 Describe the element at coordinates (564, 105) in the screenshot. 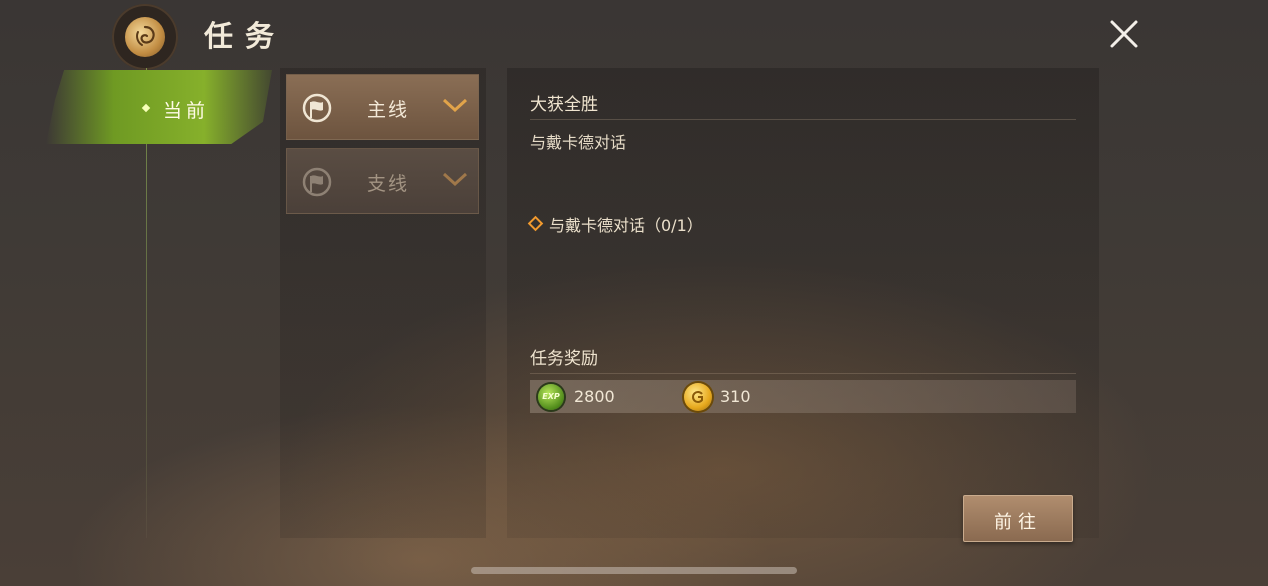

I see `quest-name: 大获全胜` at that location.